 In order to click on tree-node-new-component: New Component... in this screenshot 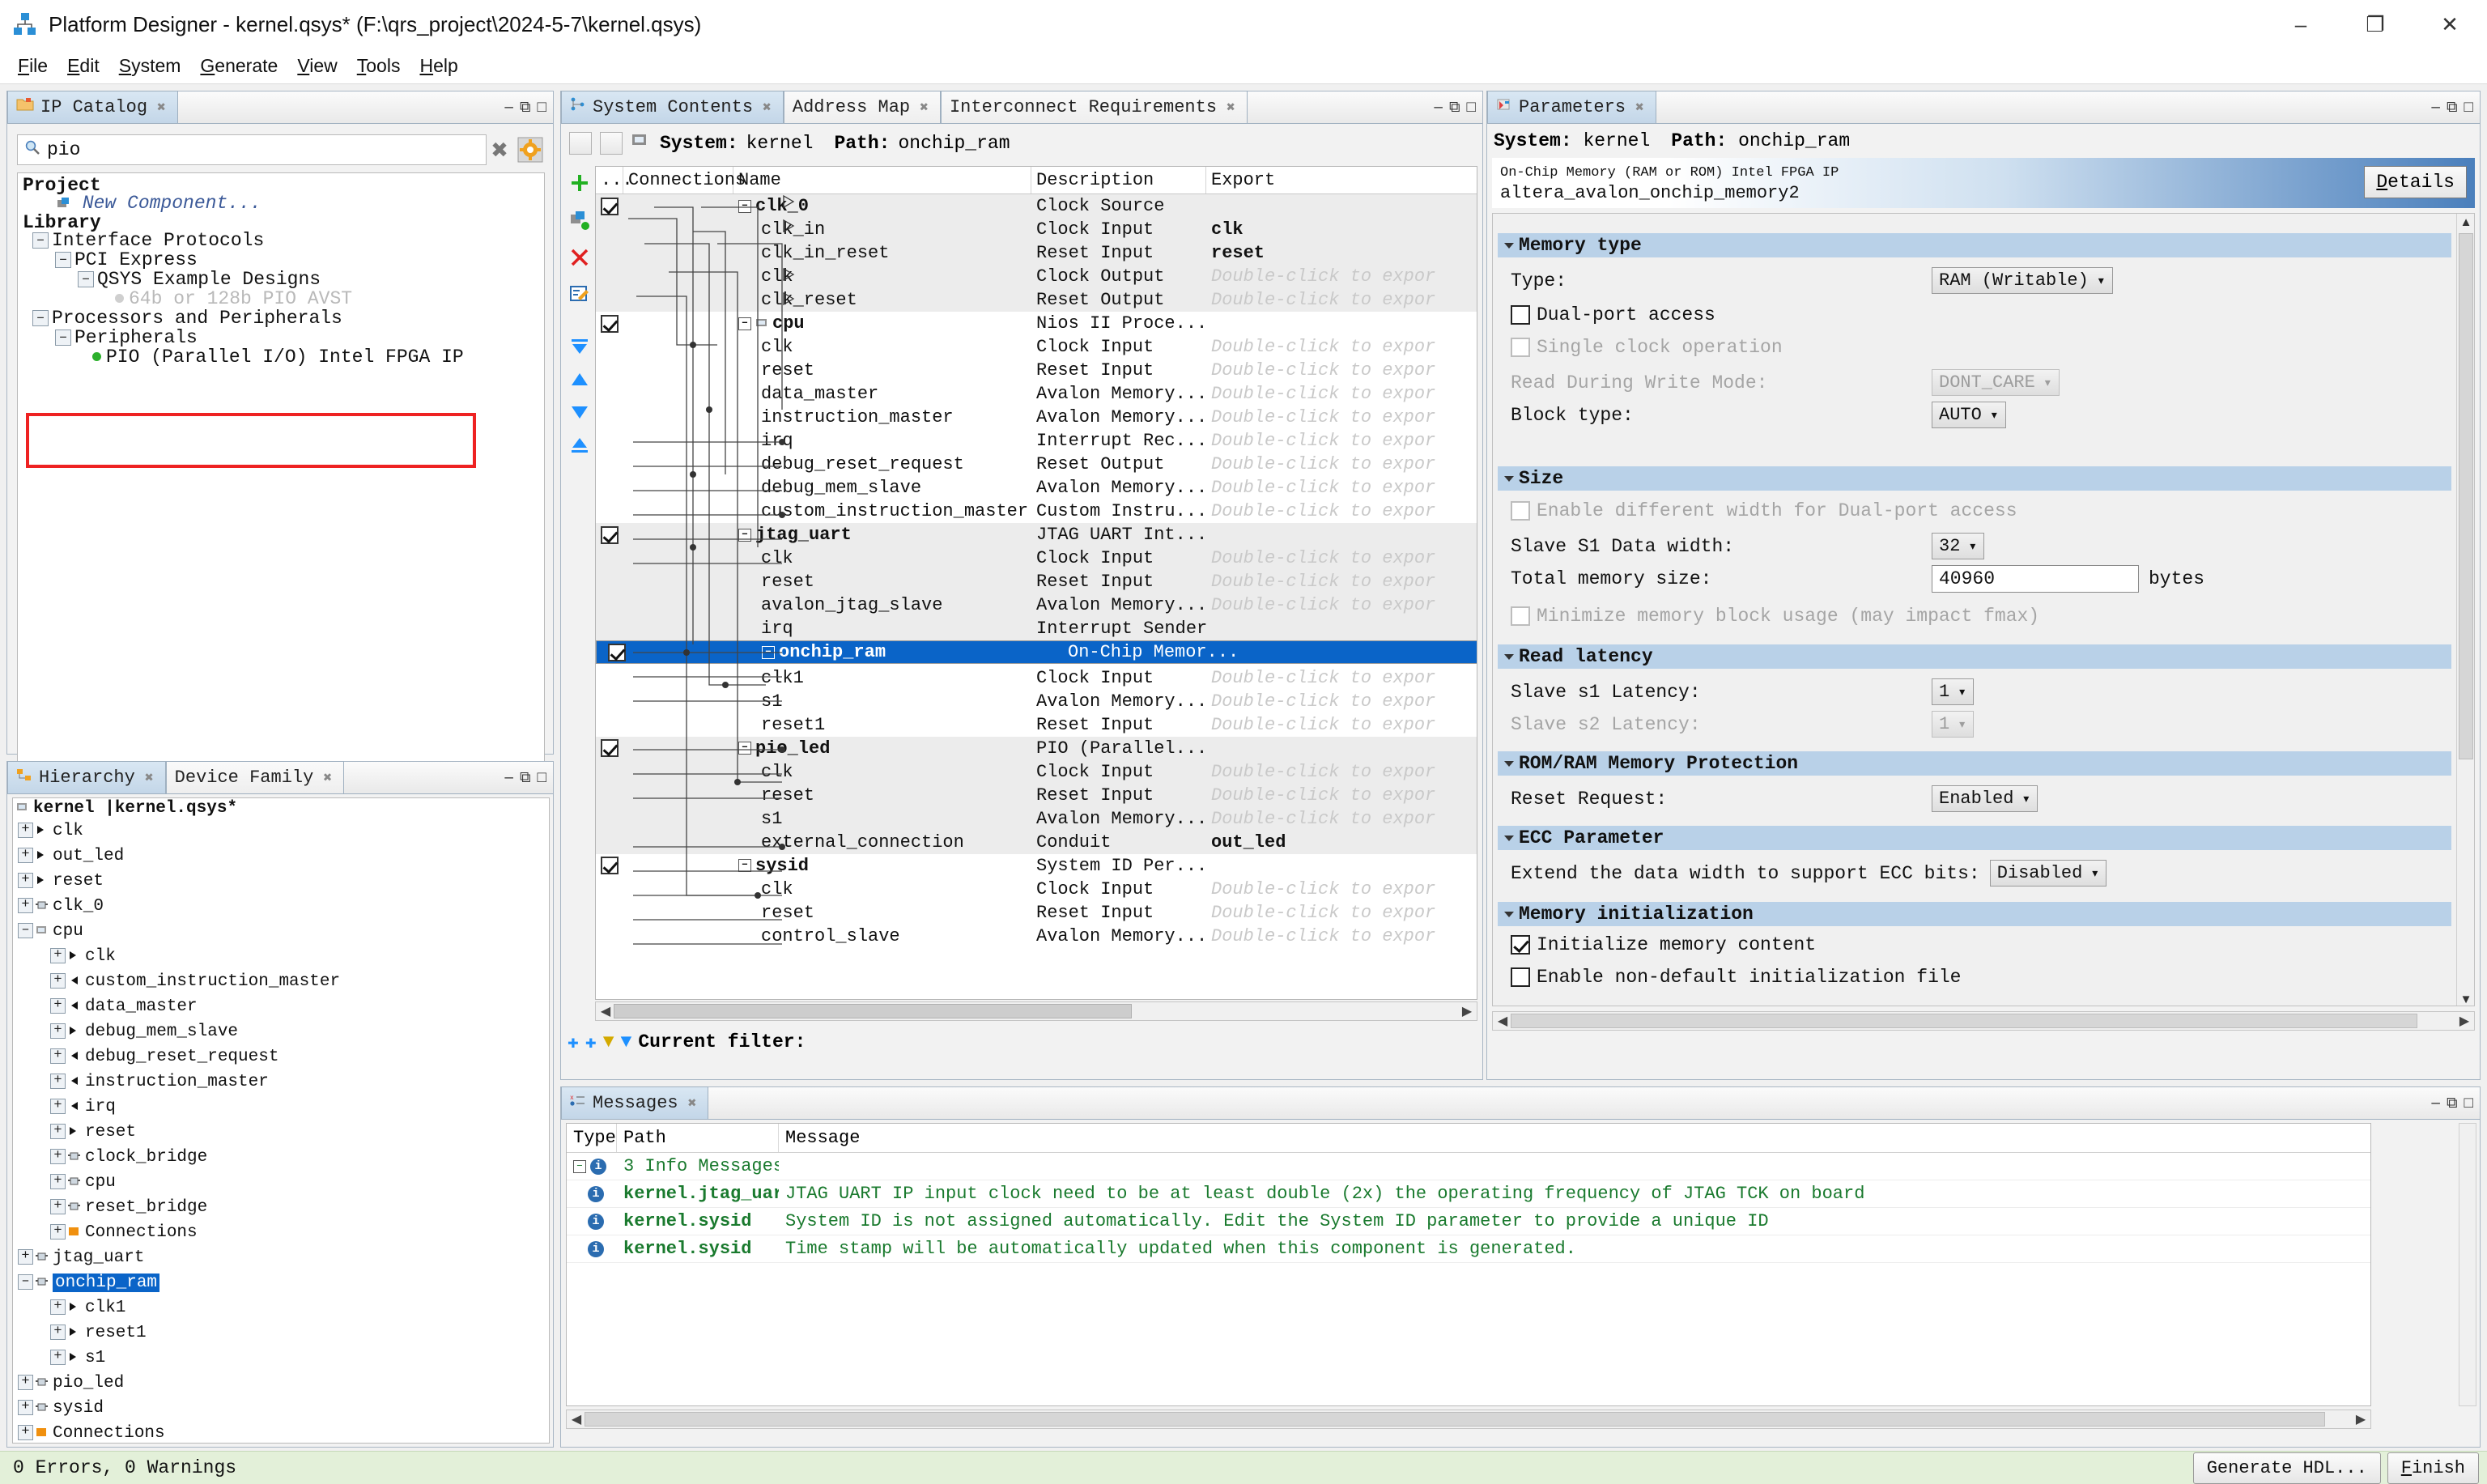, I will do `click(159, 203)`.